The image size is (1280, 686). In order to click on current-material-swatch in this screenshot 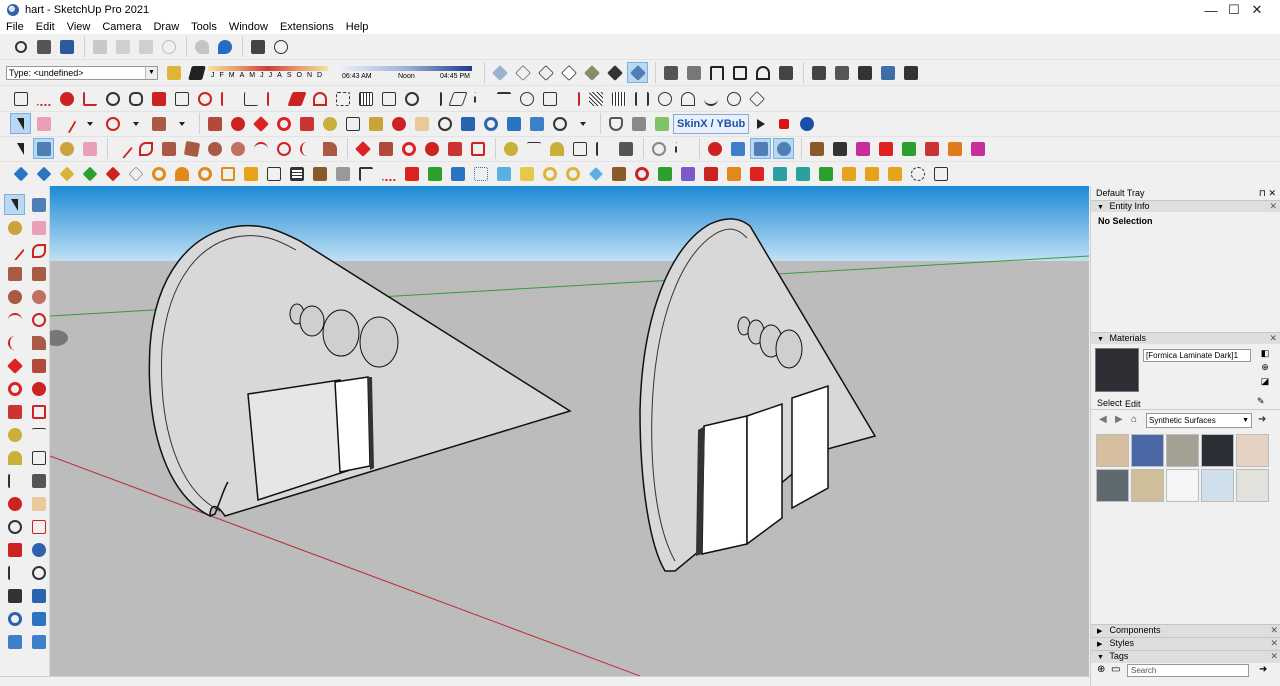, I will do `click(1117, 370)`.